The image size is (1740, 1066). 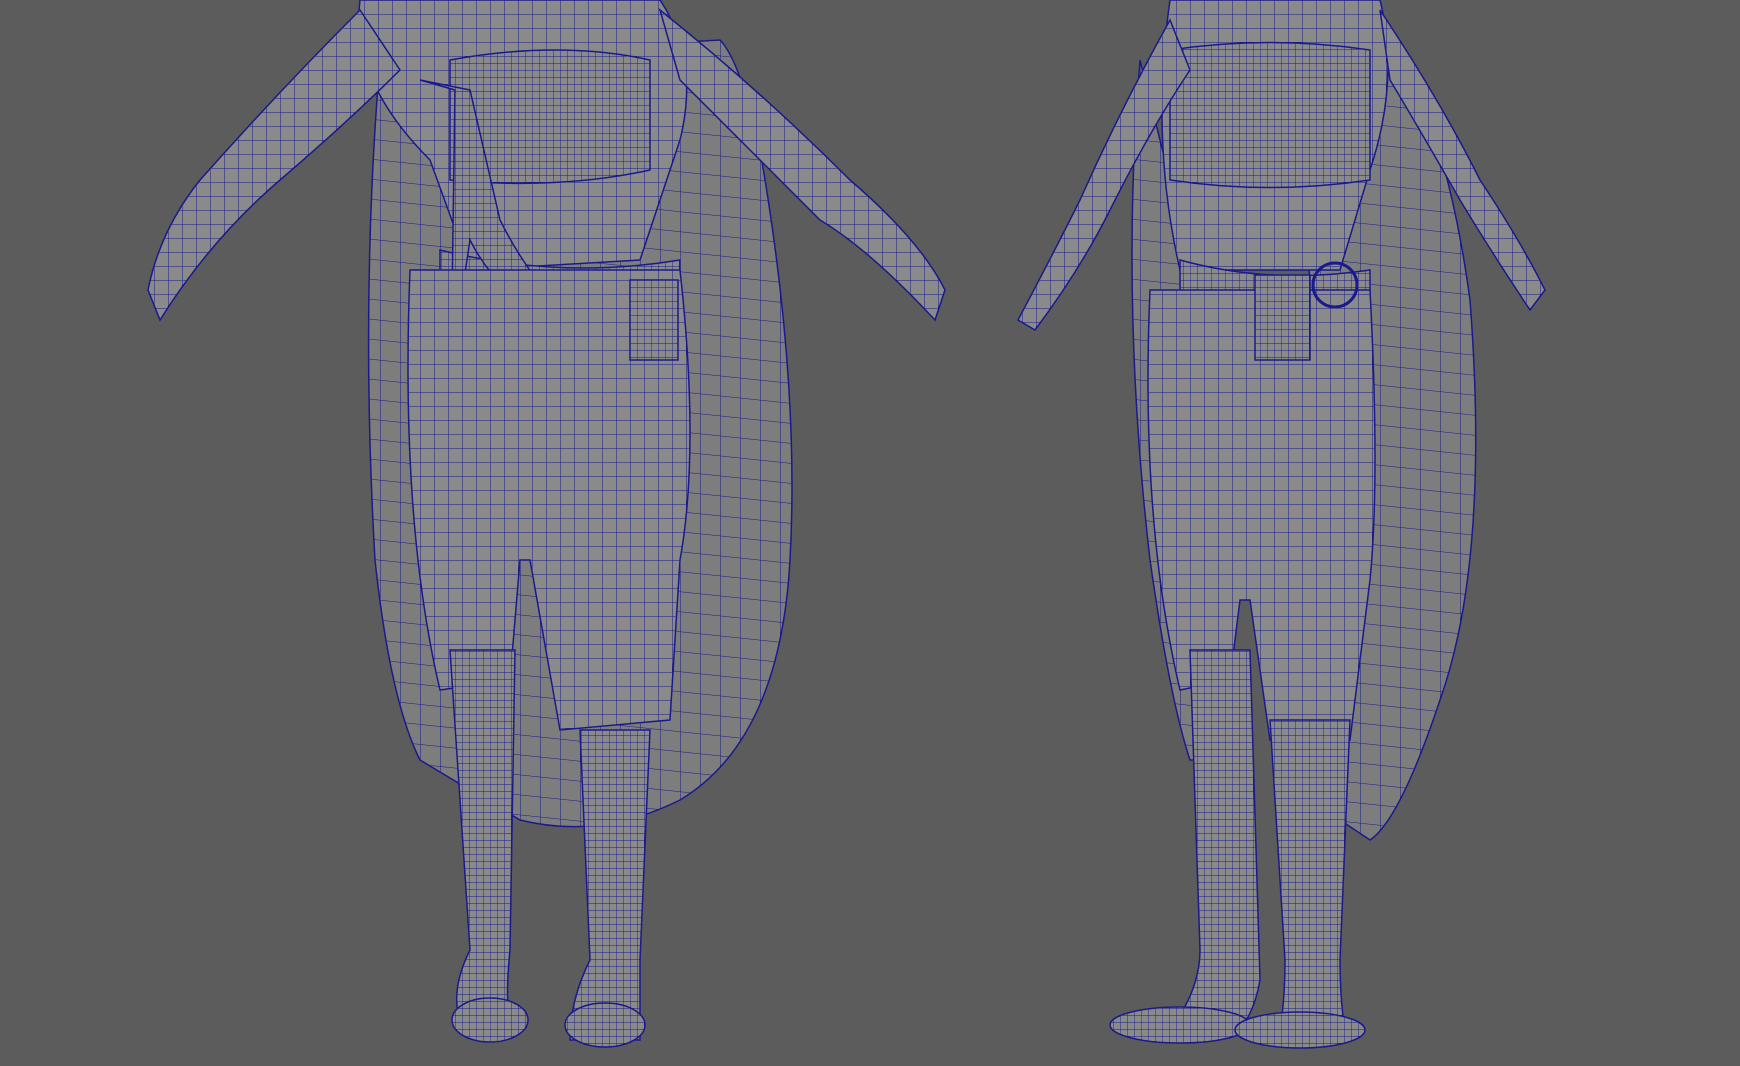 I want to click on sash-mesh, so click(x=1270, y=115).